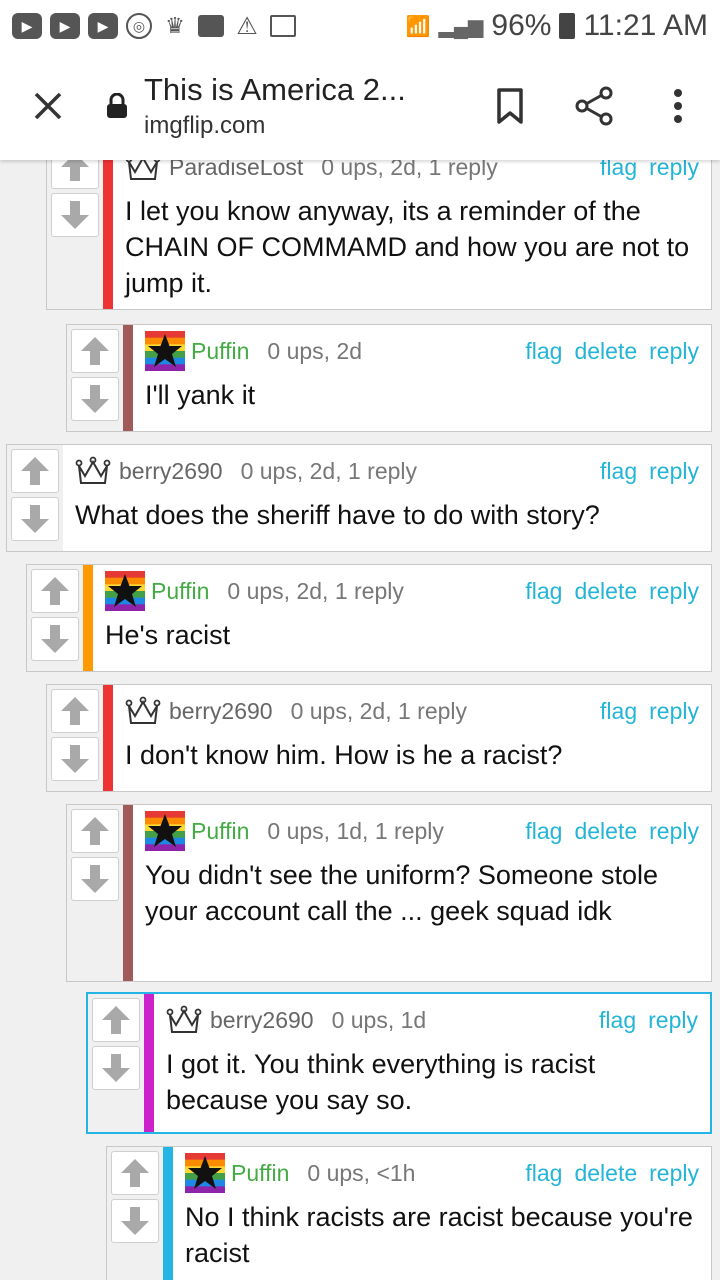  Describe the element at coordinates (361, 1172) in the screenshot. I see `comment-meta: 0 ups, <1h` at that location.